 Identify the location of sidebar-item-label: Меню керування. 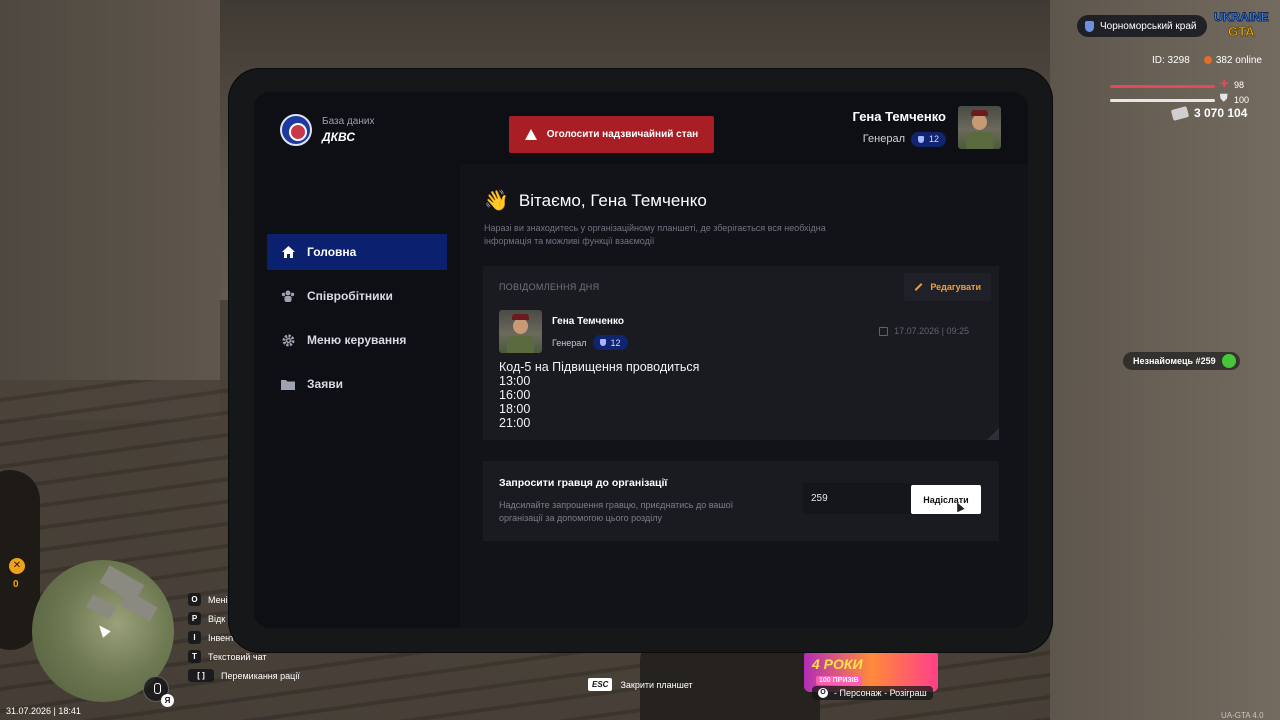
(357, 340).